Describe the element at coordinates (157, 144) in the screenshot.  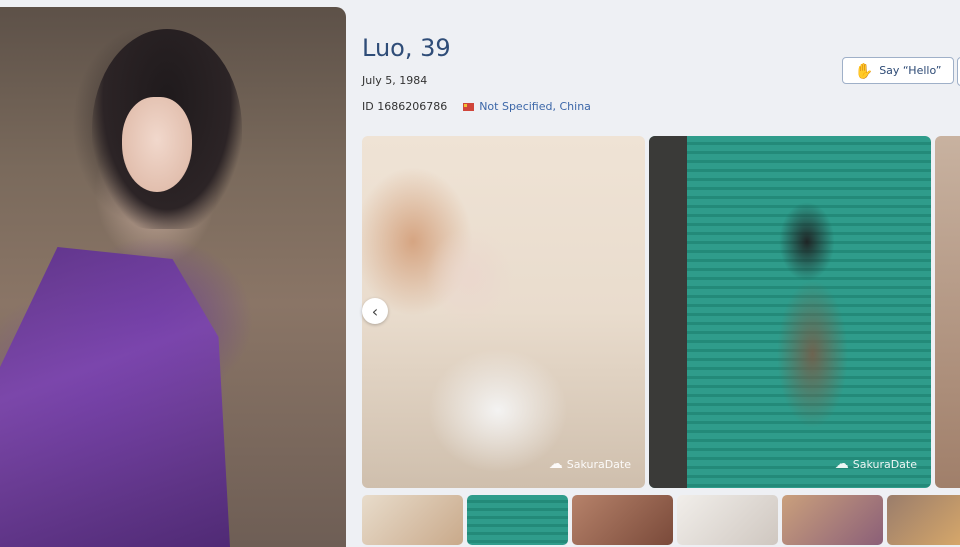
I see `photo-detail-face` at that location.